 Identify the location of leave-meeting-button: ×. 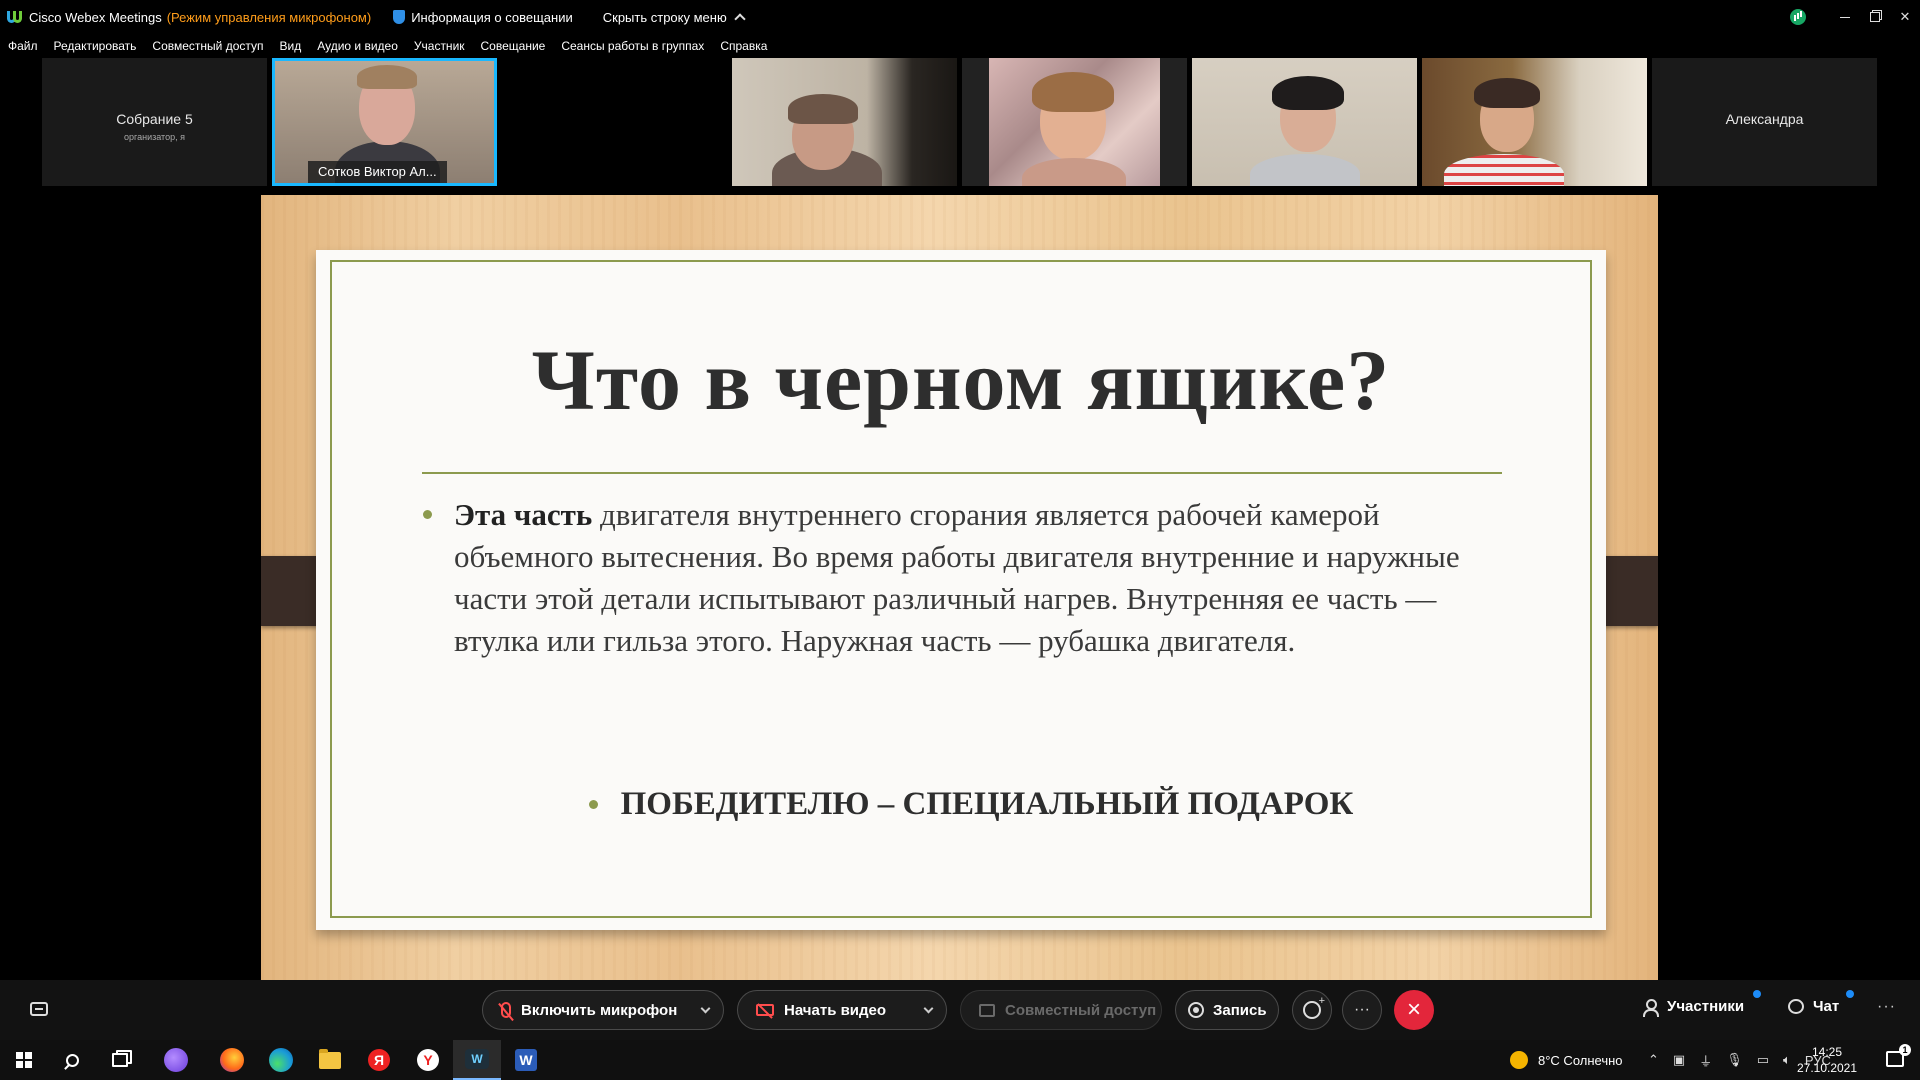
(1414, 1010).